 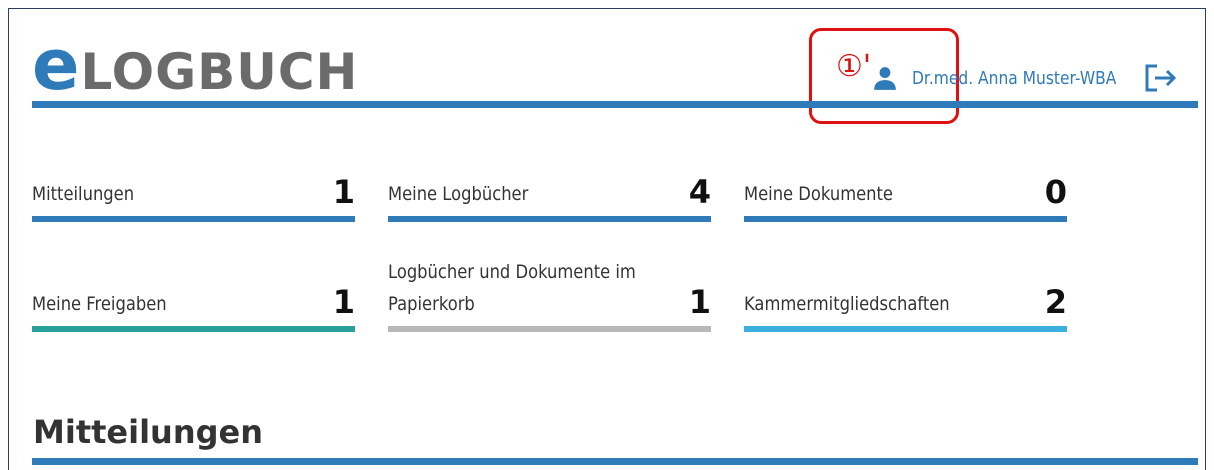 What do you see at coordinates (458, 194) in the screenshot?
I see `card-label: Meine Logbücher` at bounding box center [458, 194].